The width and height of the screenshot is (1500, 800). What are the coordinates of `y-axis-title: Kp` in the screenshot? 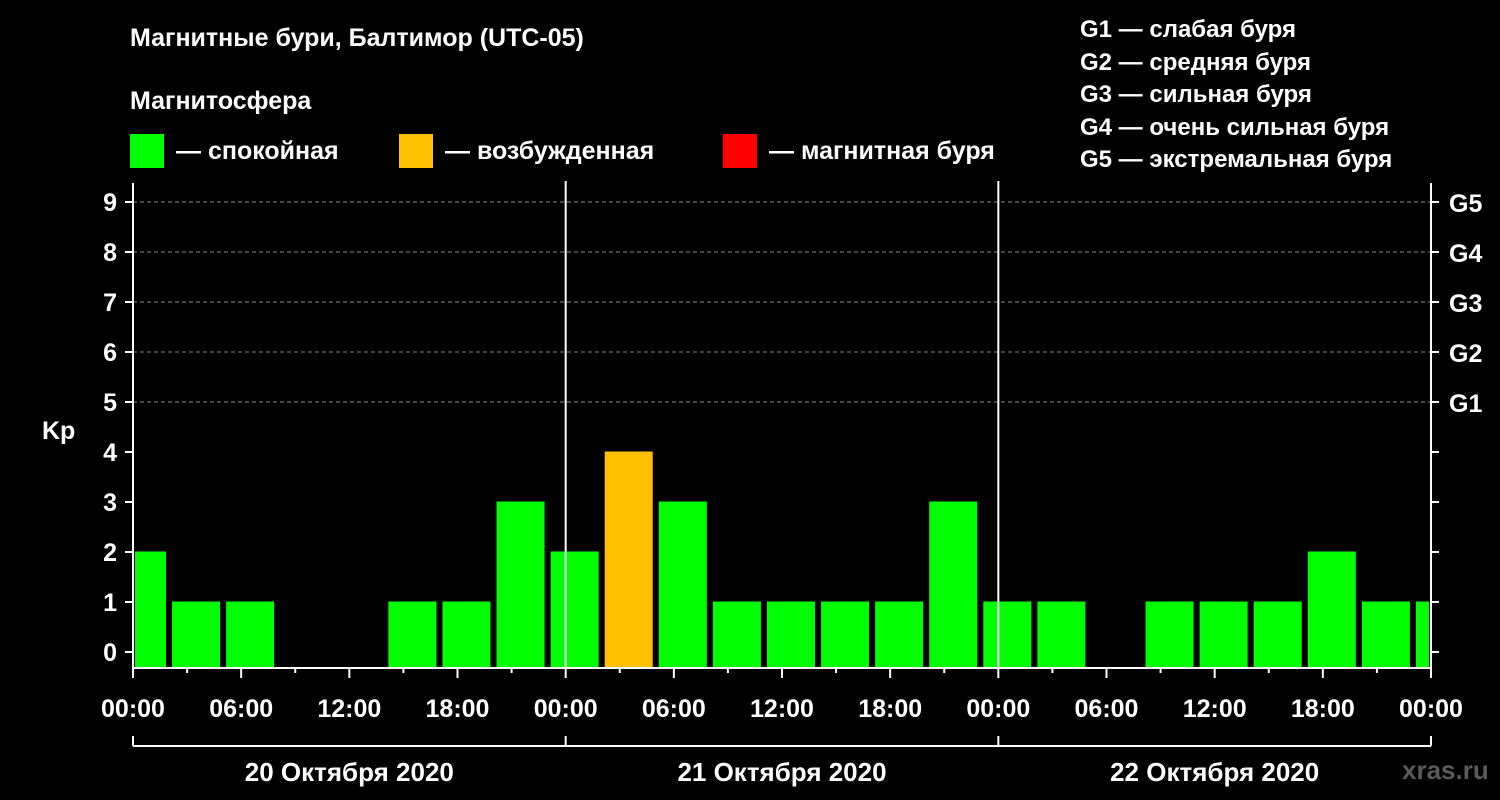 It's located at (58, 431).